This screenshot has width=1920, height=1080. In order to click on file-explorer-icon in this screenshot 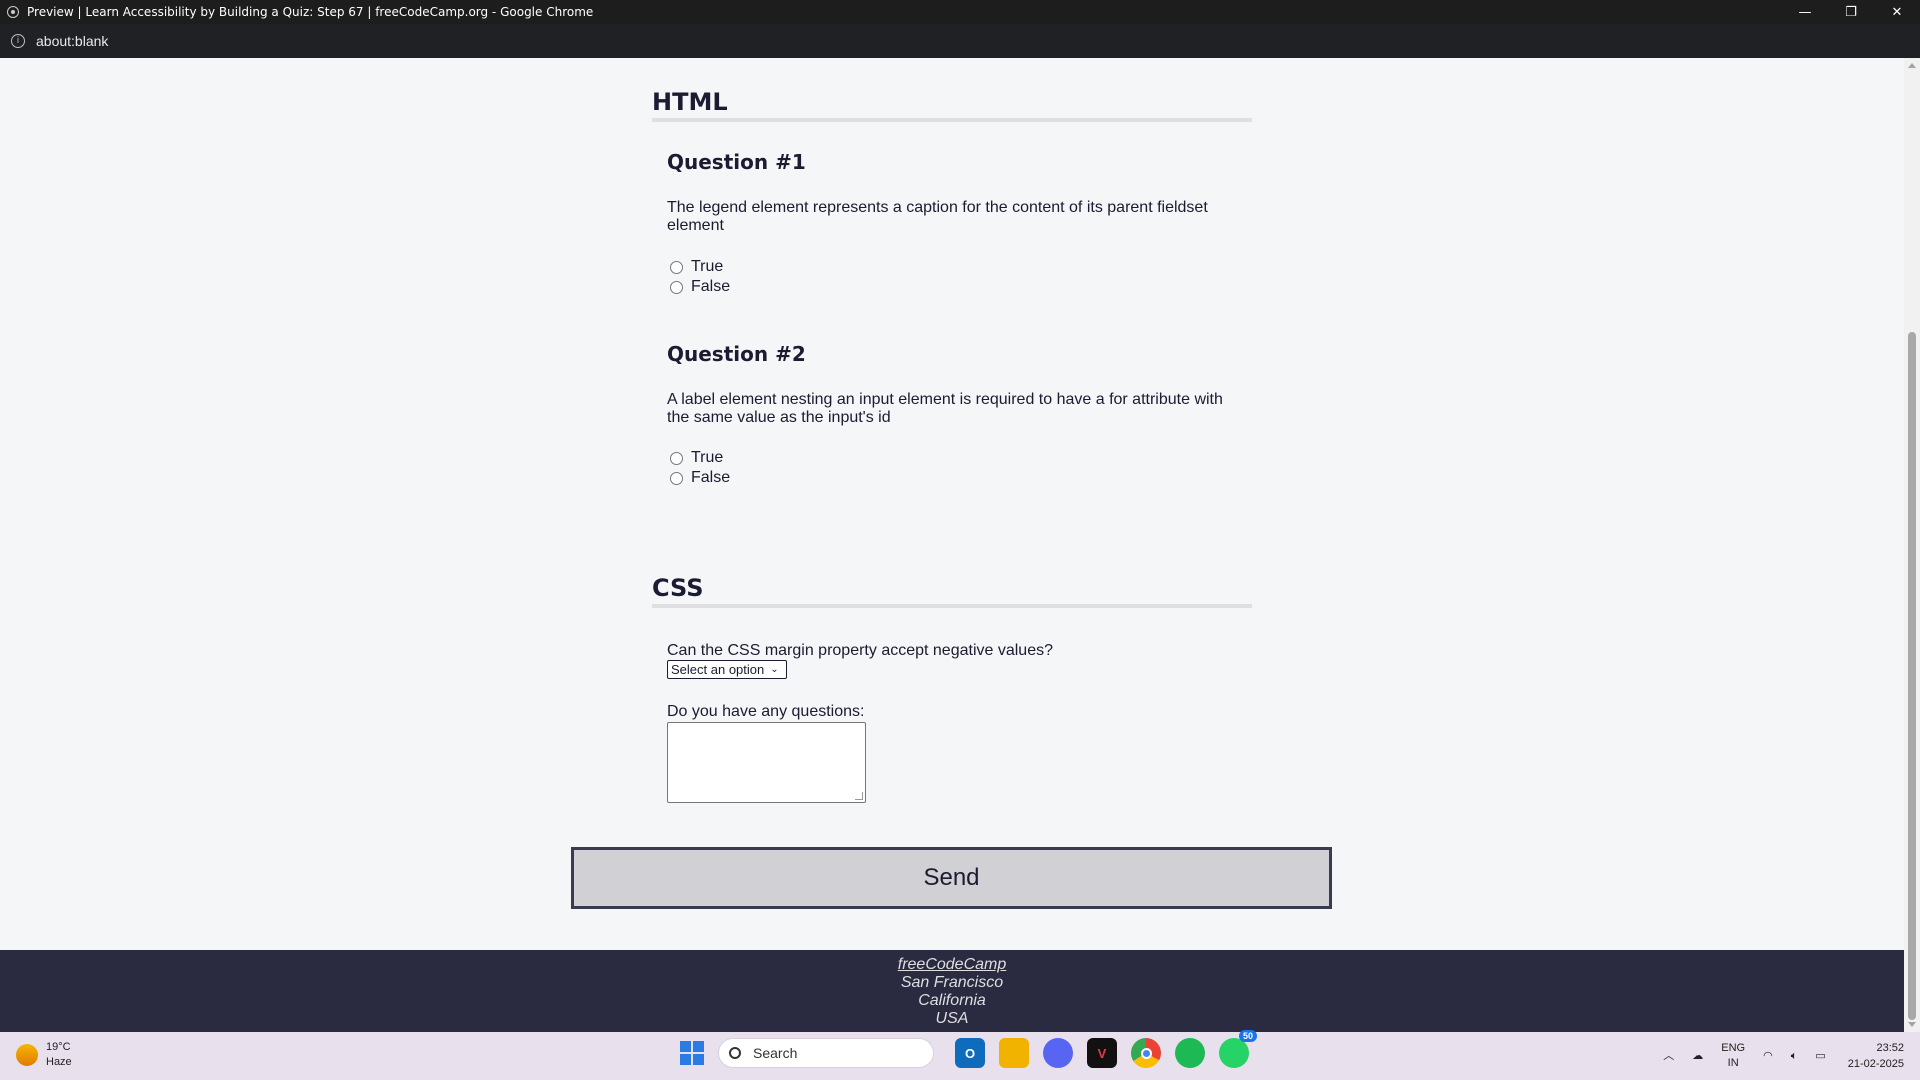, I will do `click(1014, 1053)`.